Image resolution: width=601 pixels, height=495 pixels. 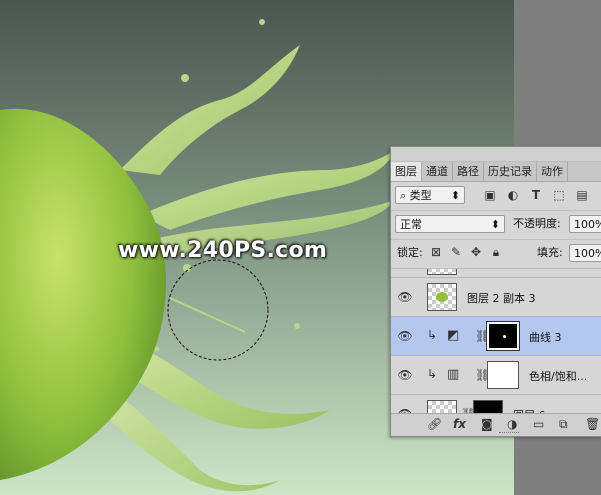 What do you see at coordinates (456, 252) in the screenshot?
I see `lock-paint-icon: ✎` at bounding box center [456, 252].